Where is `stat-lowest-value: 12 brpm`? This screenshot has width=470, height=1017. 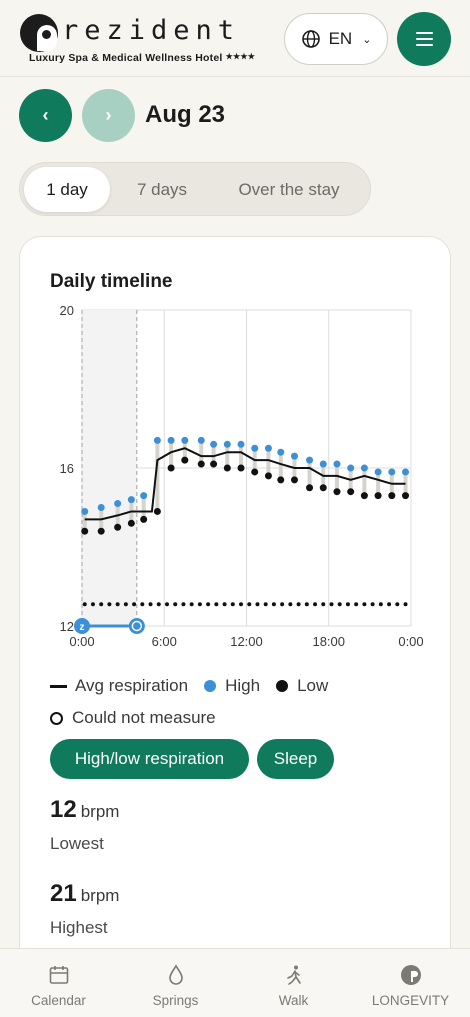
stat-lowest-value: 12 brpm is located at coordinates (85, 809).